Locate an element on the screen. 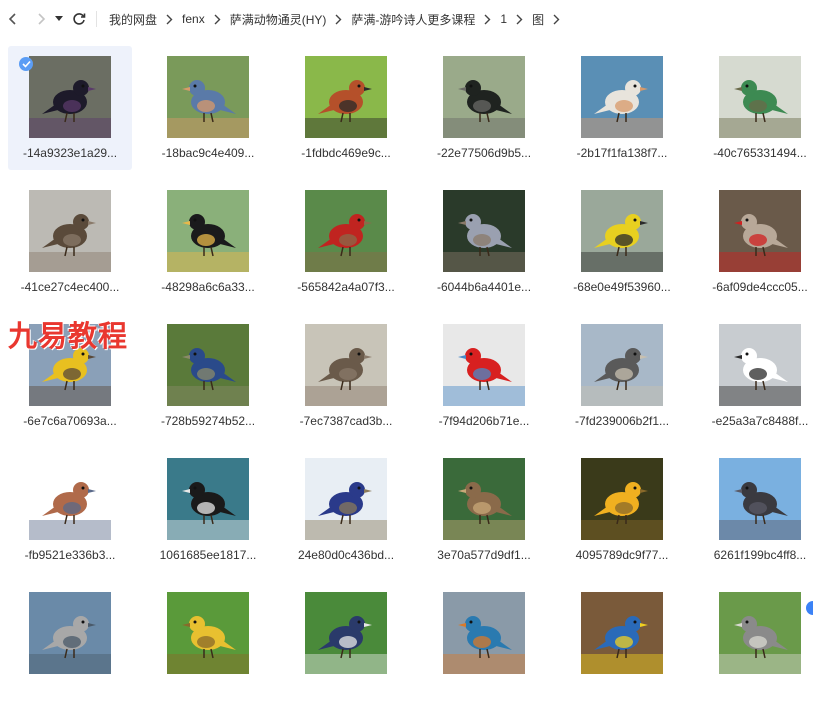 This screenshot has height=706, width=813. breadcrumb: 我的网盘 fenx 萨满动物通灵(HY) 萨满-游吟诗人更多课程 1 图 is located at coordinates (335, 19).